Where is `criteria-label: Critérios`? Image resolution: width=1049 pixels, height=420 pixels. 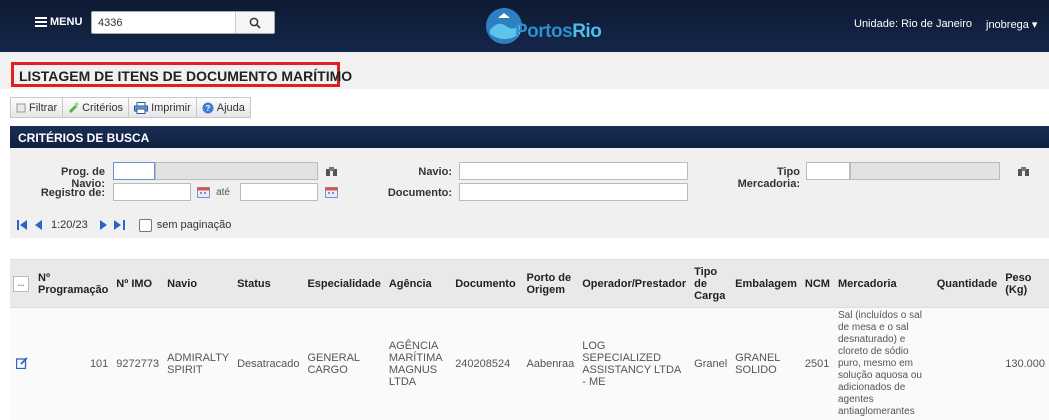 criteria-label: Critérios is located at coordinates (102, 108).